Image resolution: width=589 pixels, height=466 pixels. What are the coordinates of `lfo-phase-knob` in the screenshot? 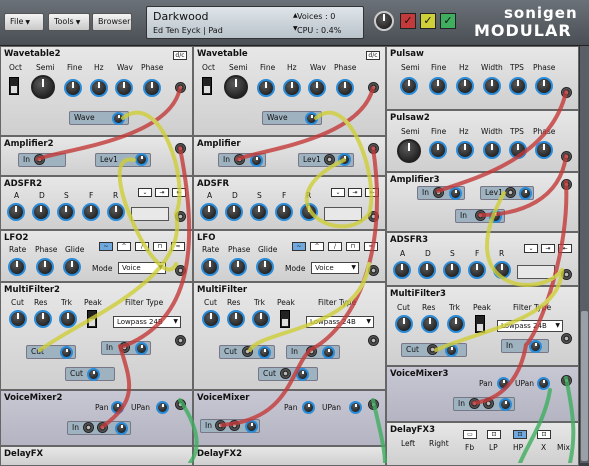 It's located at (238, 267).